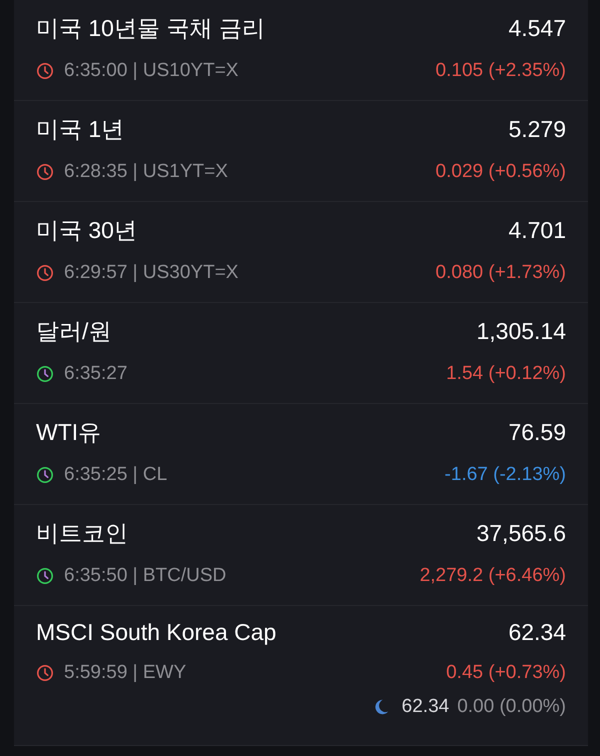 Image resolution: width=600 pixels, height=756 pixels. Describe the element at coordinates (146, 172) in the screenshot. I see `quote-time: 6:28:35 | US1YT=X` at that location.